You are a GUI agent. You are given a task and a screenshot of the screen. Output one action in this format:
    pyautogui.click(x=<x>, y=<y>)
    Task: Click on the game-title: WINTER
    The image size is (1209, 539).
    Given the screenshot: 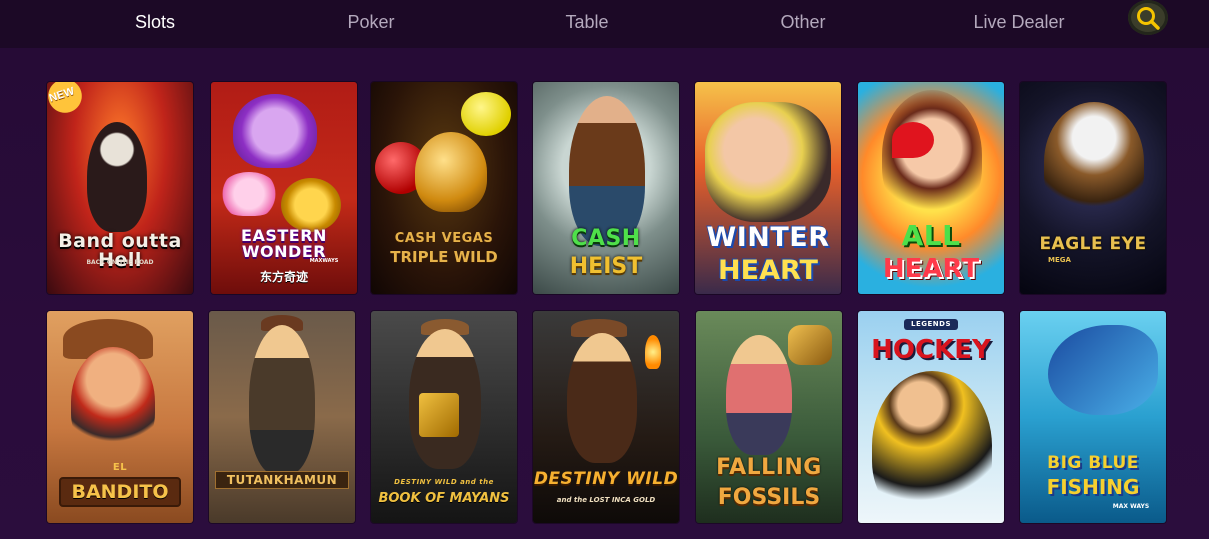 What is the action you would take?
    pyautogui.click(x=768, y=237)
    